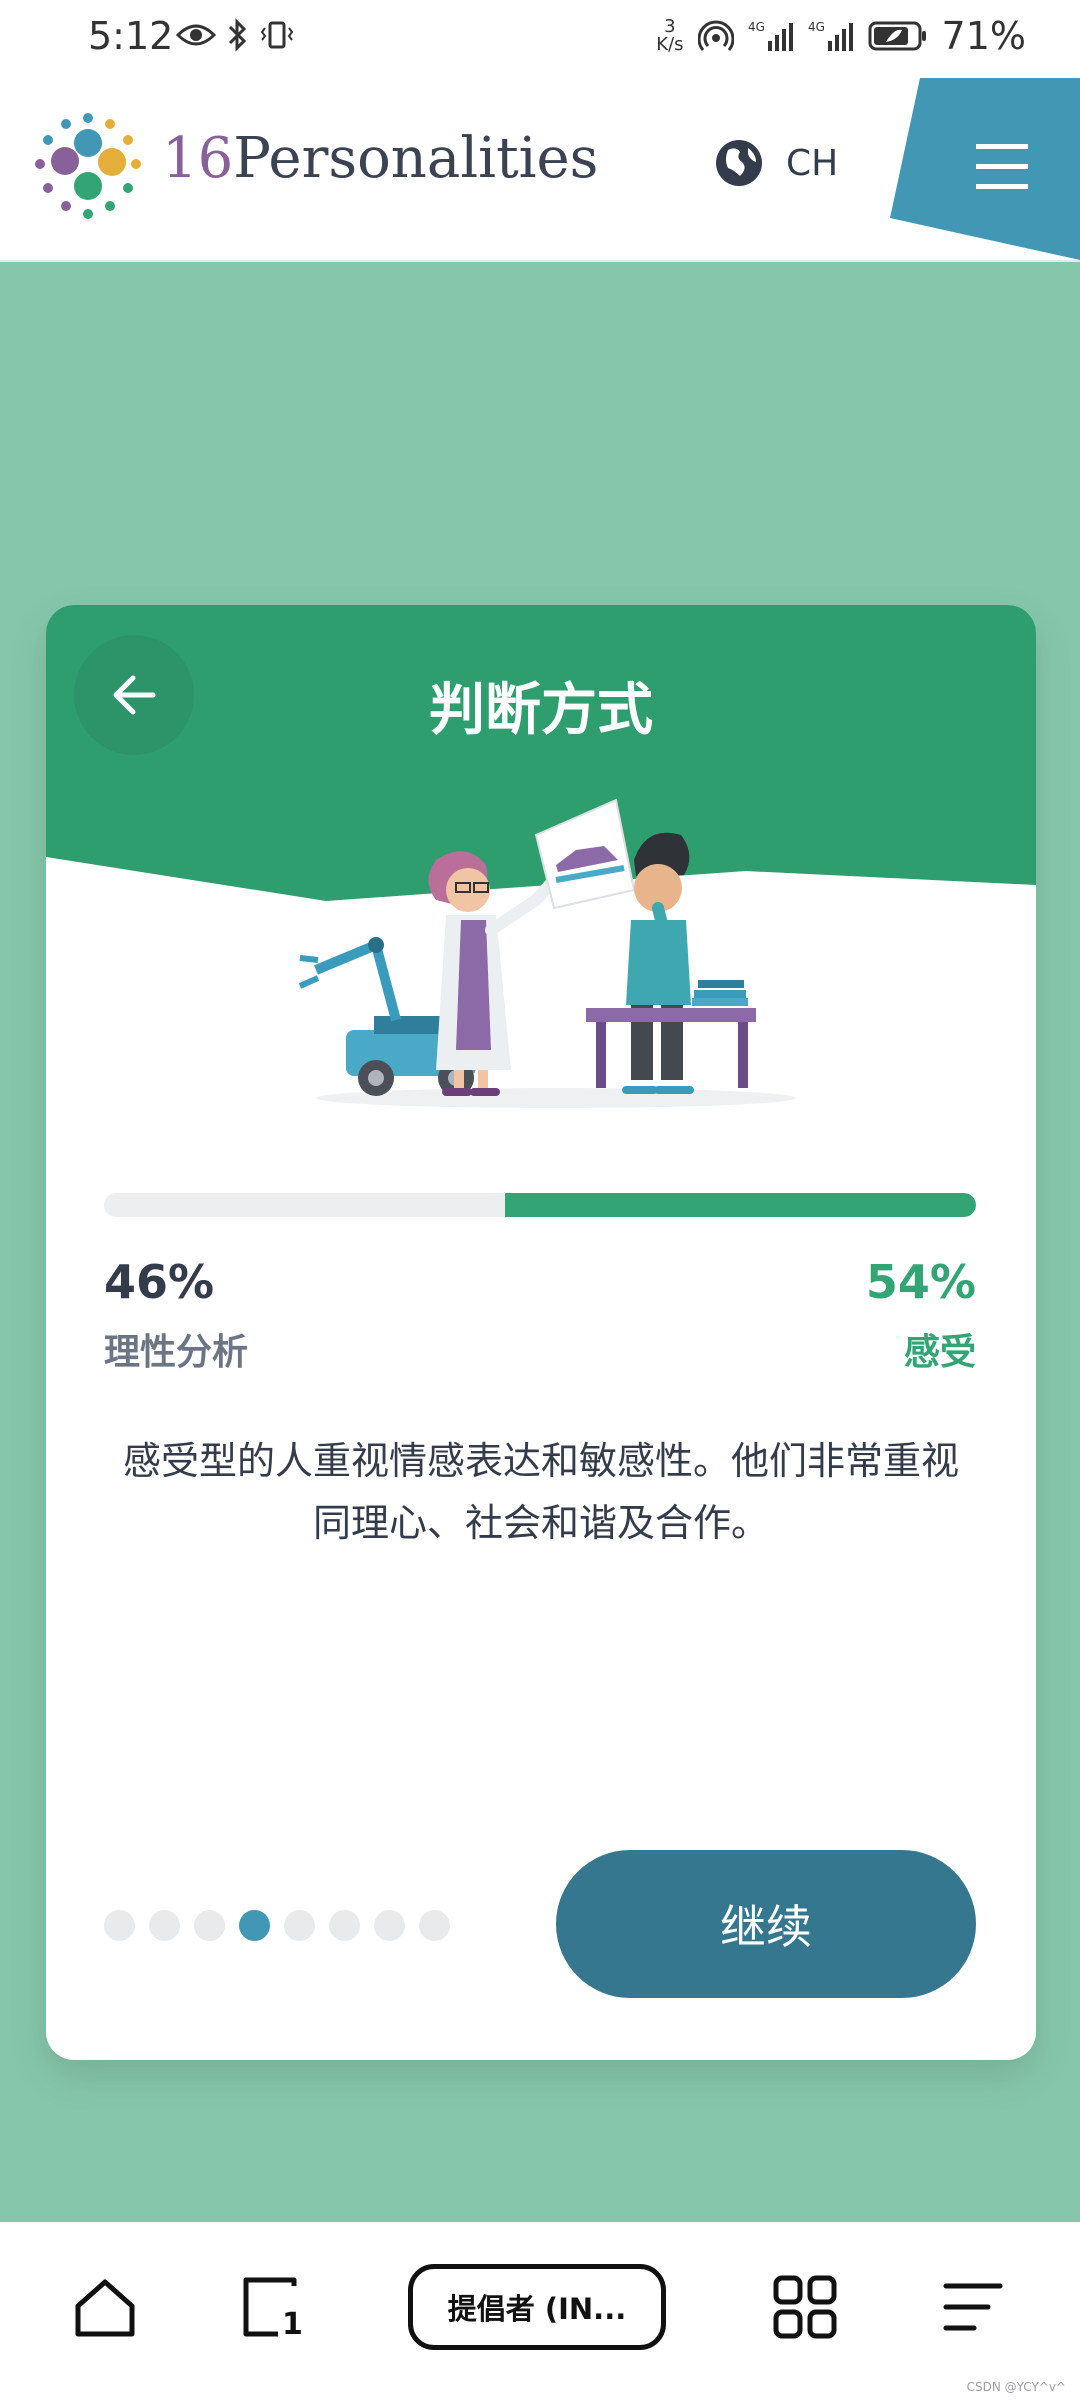 This screenshot has width=1080, height=2400. What do you see at coordinates (740, 1205) in the screenshot?
I see `preference-bar-fill` at bounding box center [740, 1205].